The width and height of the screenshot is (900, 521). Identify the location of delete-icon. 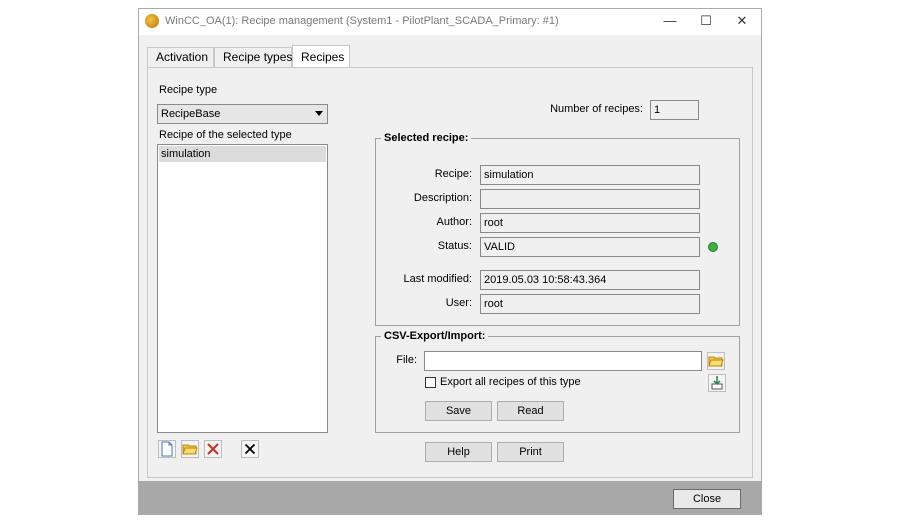
(213, 449).